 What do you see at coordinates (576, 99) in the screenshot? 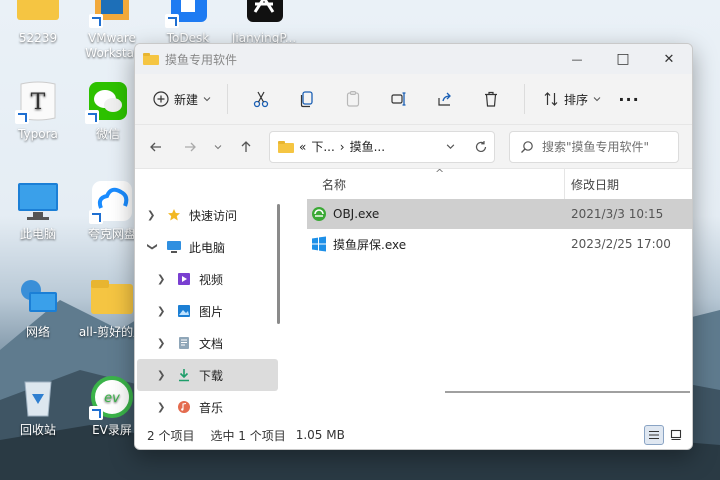
I see `sort-button-label: 排序` at bounding box center [576, 99].